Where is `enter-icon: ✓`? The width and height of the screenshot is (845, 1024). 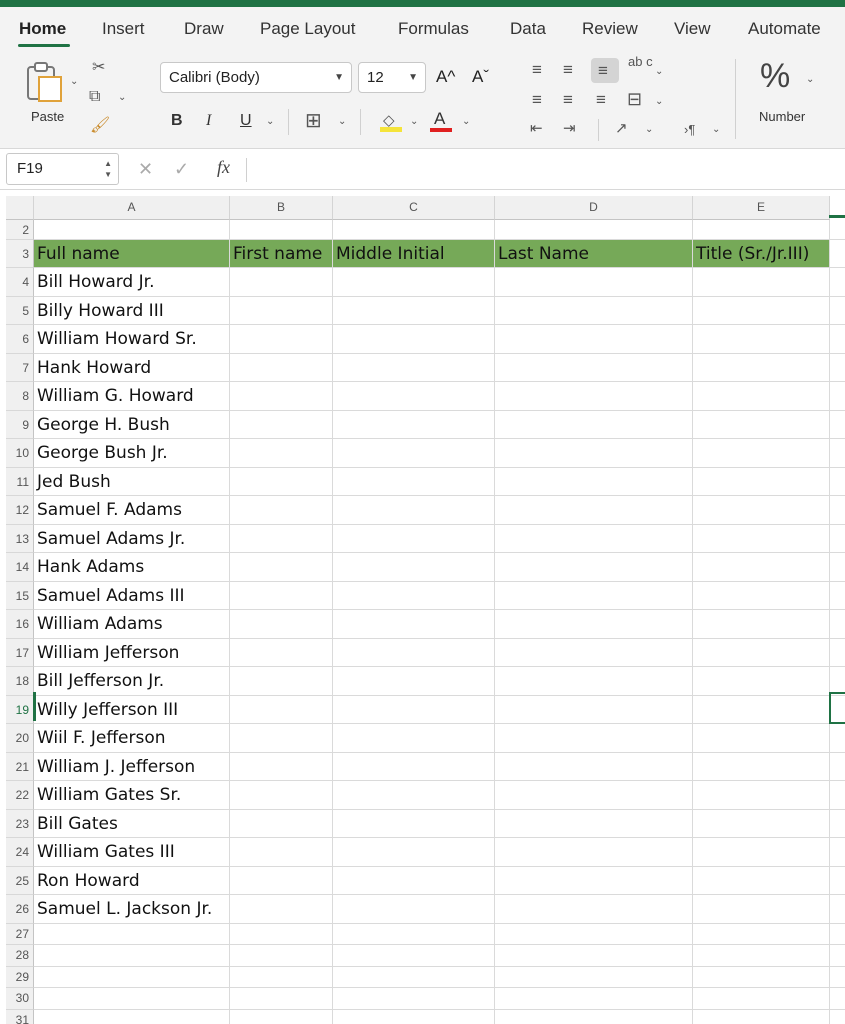 enter-icon: ✓ is located at coordinates (181, 169).